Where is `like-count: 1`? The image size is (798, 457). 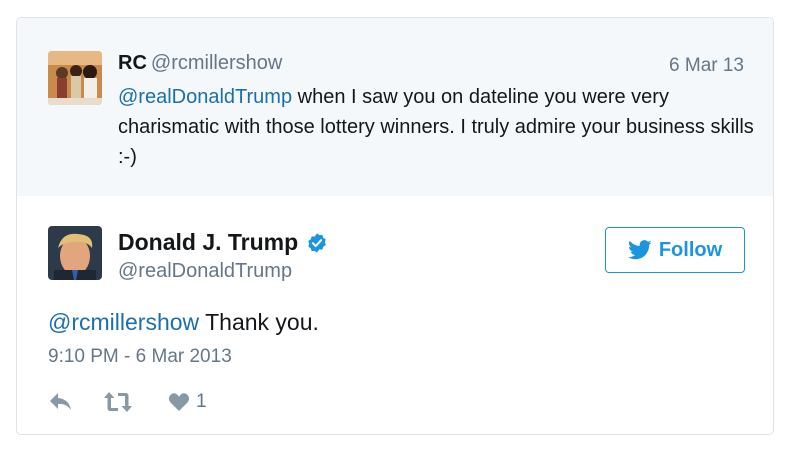
like-count: 1 is located at coordinates (201, 401).